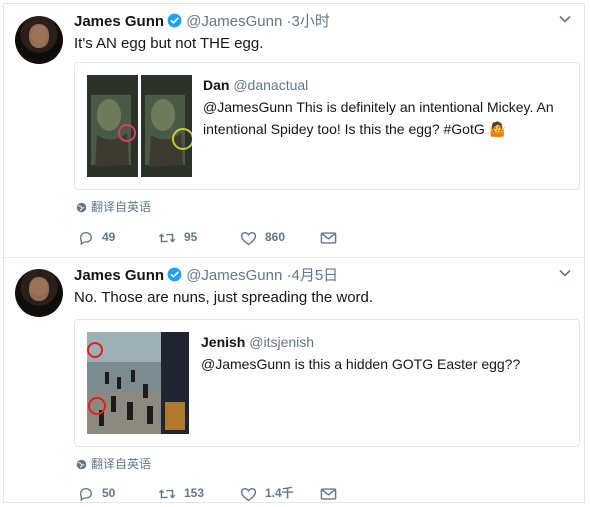  What do you see at coordinates (96, 493) in the screenshot?
I see `reply-button: 50` at bounding box center [96, 493].